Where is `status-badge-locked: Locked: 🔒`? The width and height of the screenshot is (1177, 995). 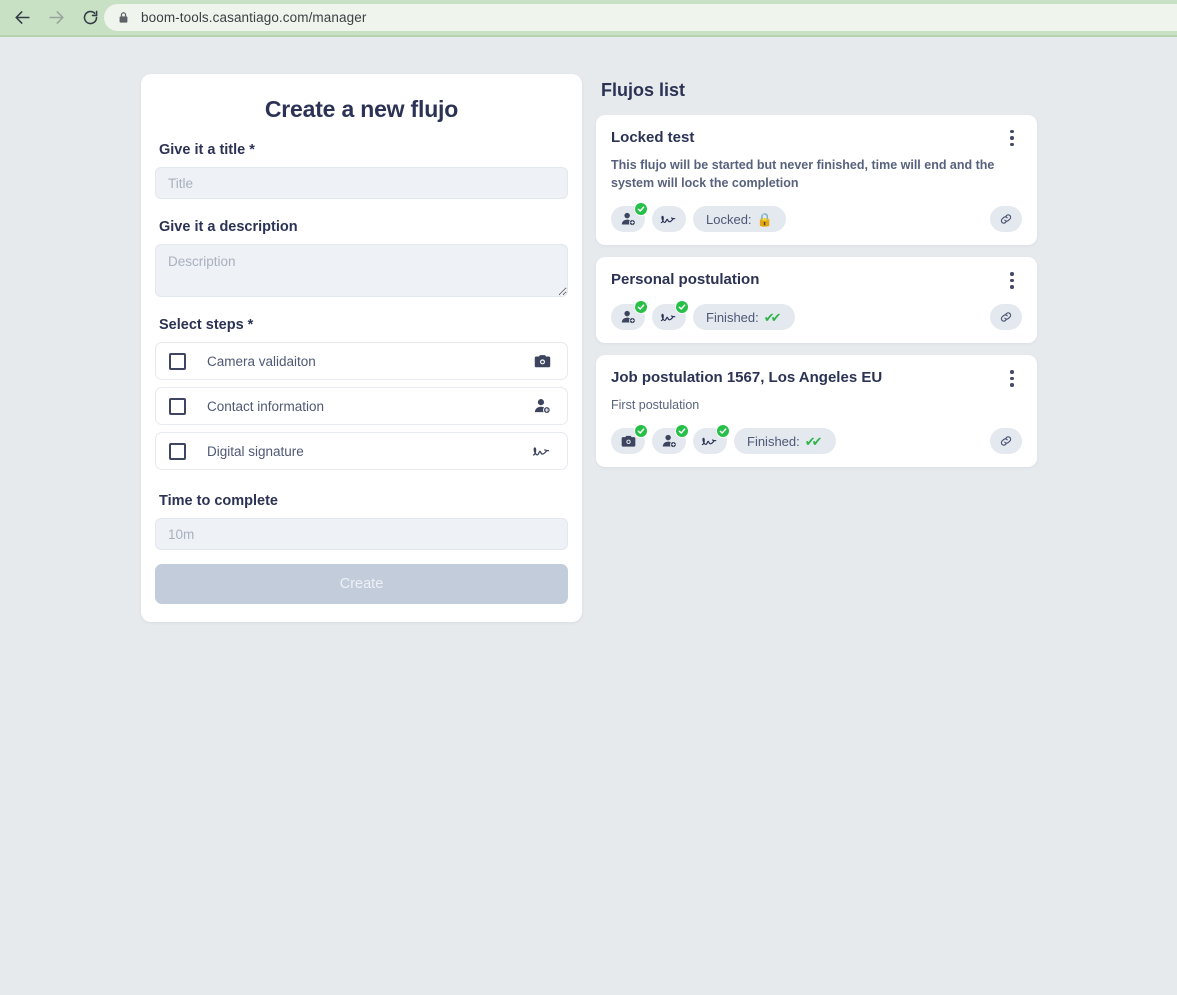 status-badge-locked: Locked: 🔒 is located at coordinates (739, 219).